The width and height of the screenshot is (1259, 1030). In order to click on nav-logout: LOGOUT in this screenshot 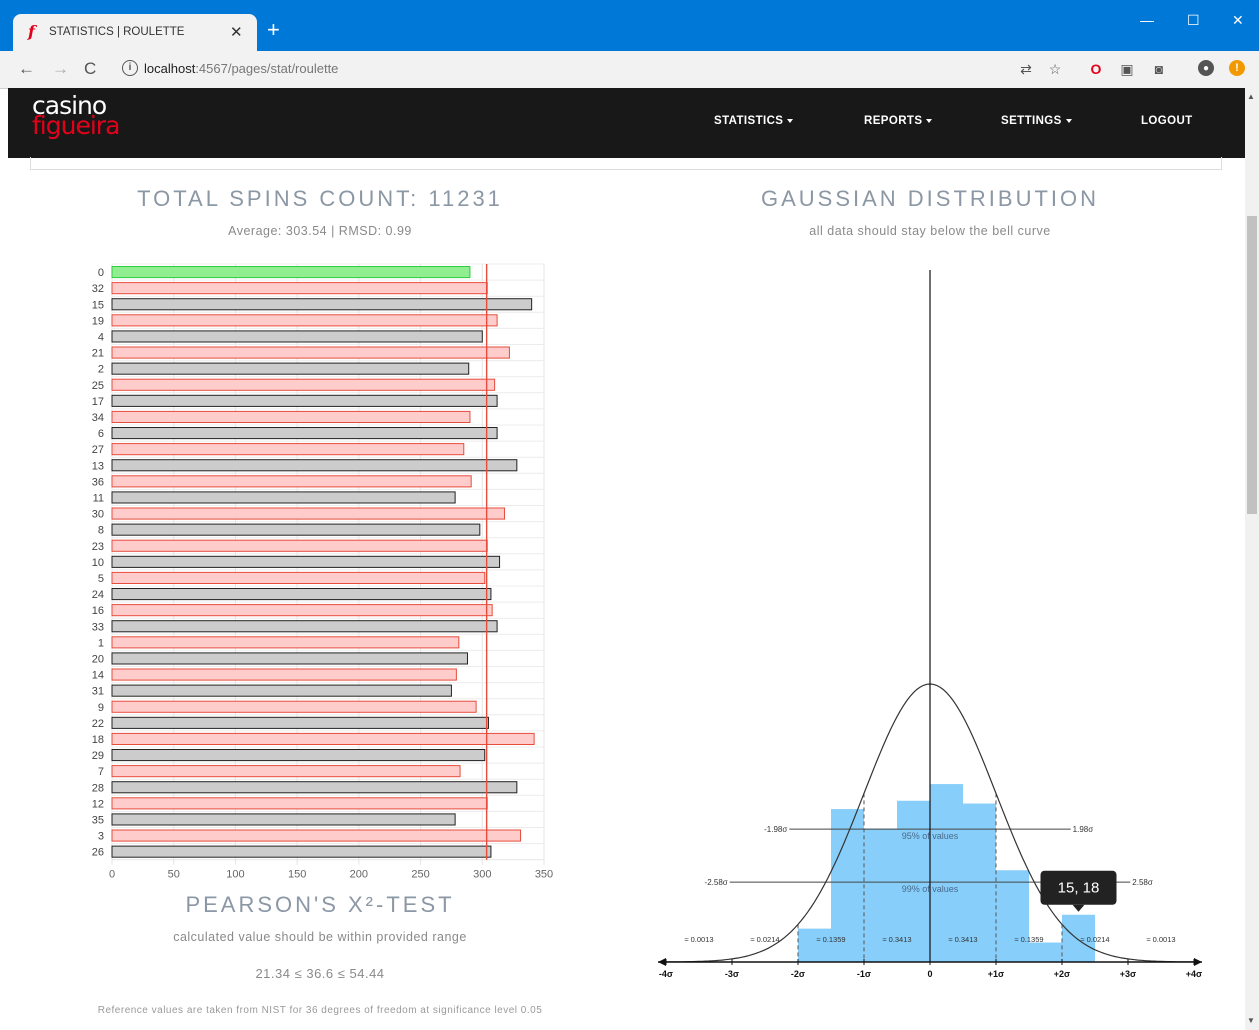, I will do `click(1167, 121)`.